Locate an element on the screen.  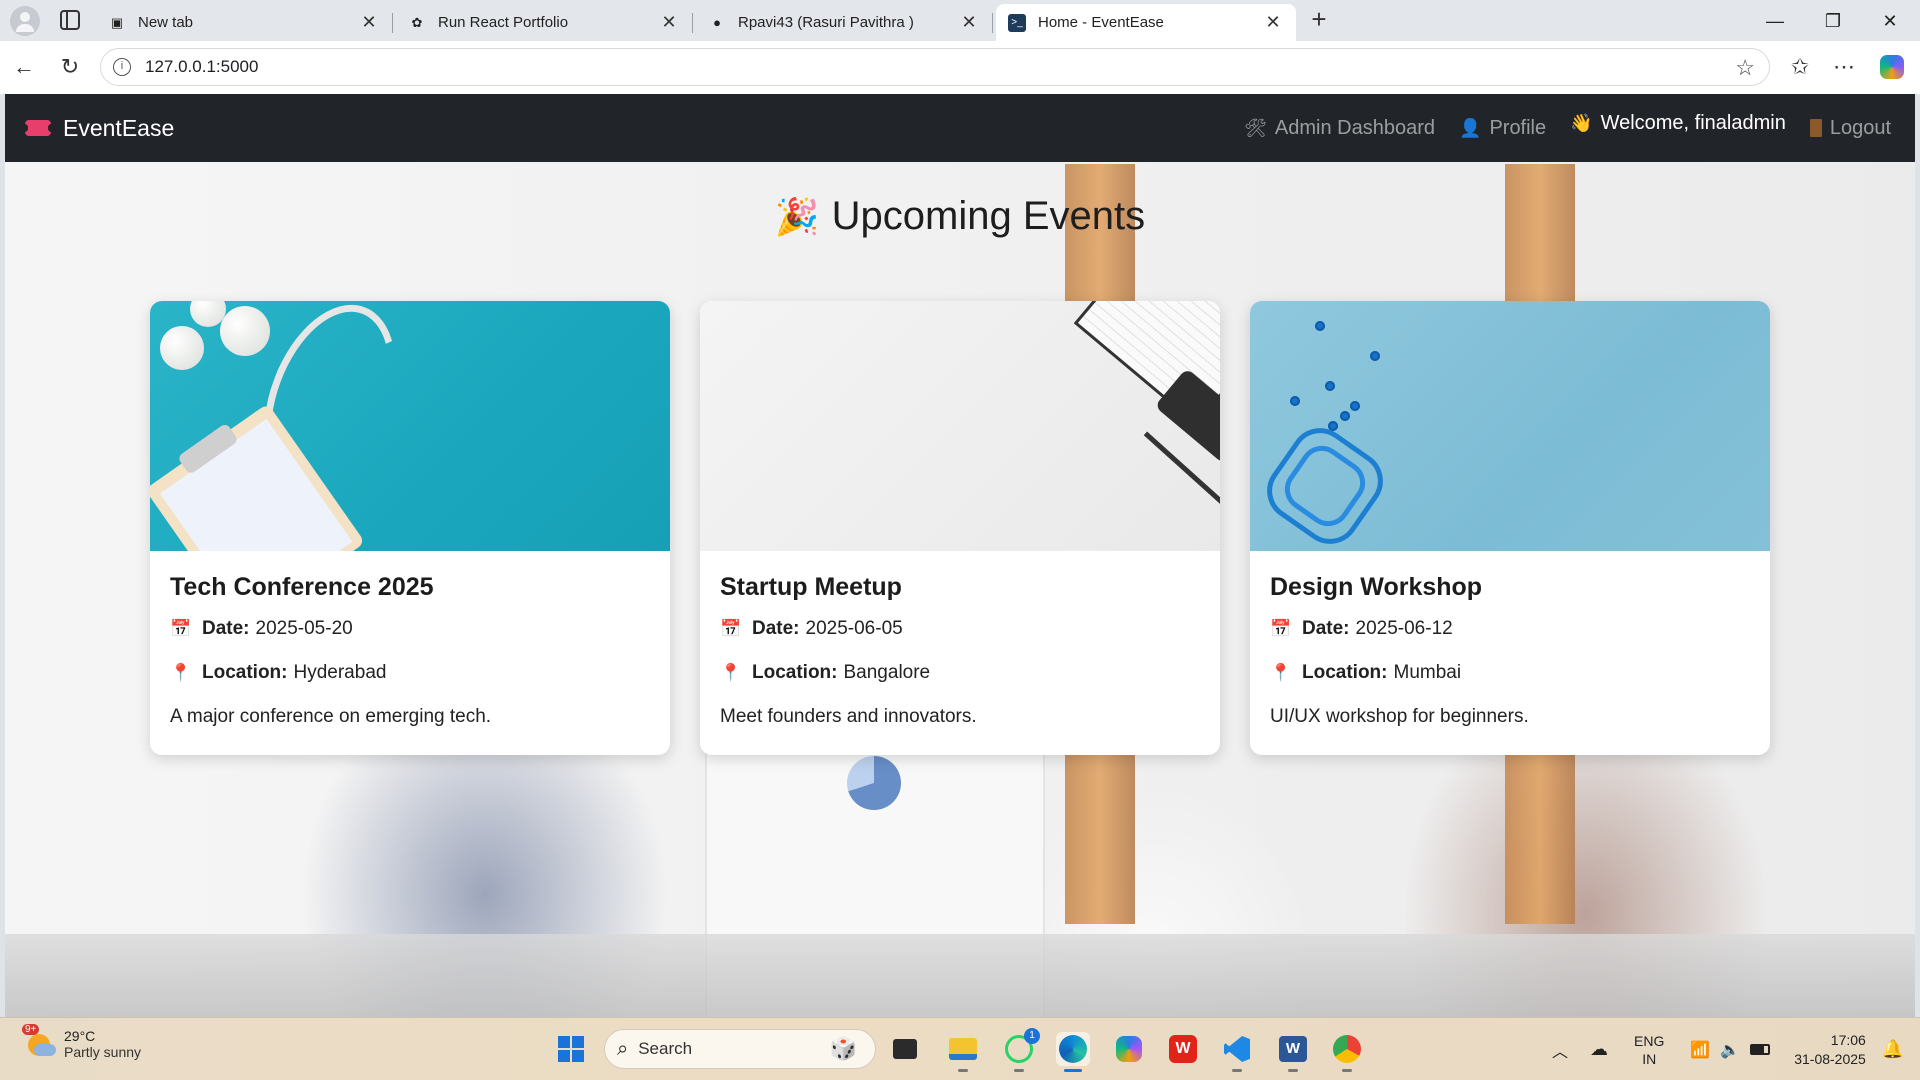
event-date: 📅 Date: 2025-06-12 is located at coordinates (1361, 628).